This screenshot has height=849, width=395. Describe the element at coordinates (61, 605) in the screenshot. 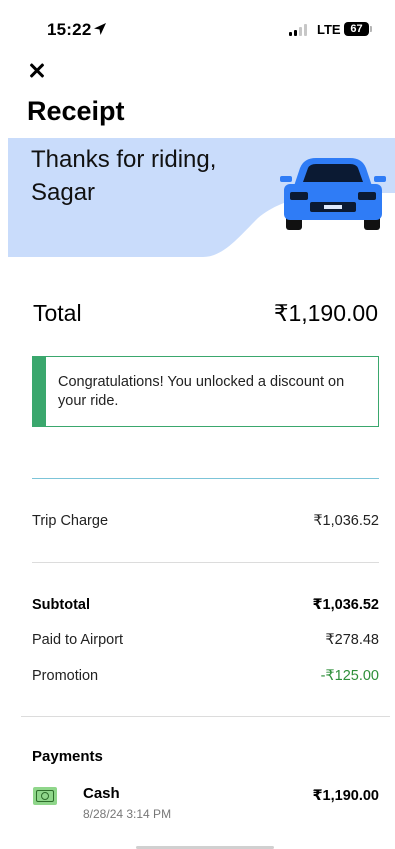

I see `subtotal-label: Subtotal` at that location.